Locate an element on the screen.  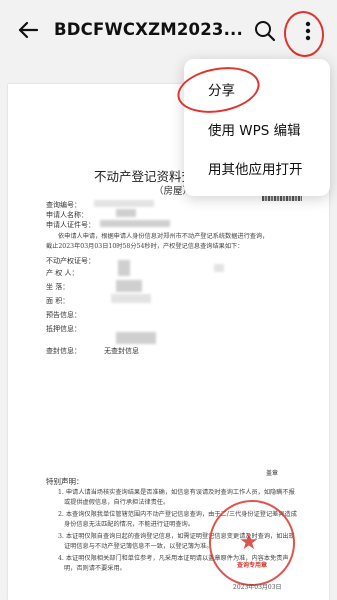
redacted-mortgage is located at coordinates (136, 338).